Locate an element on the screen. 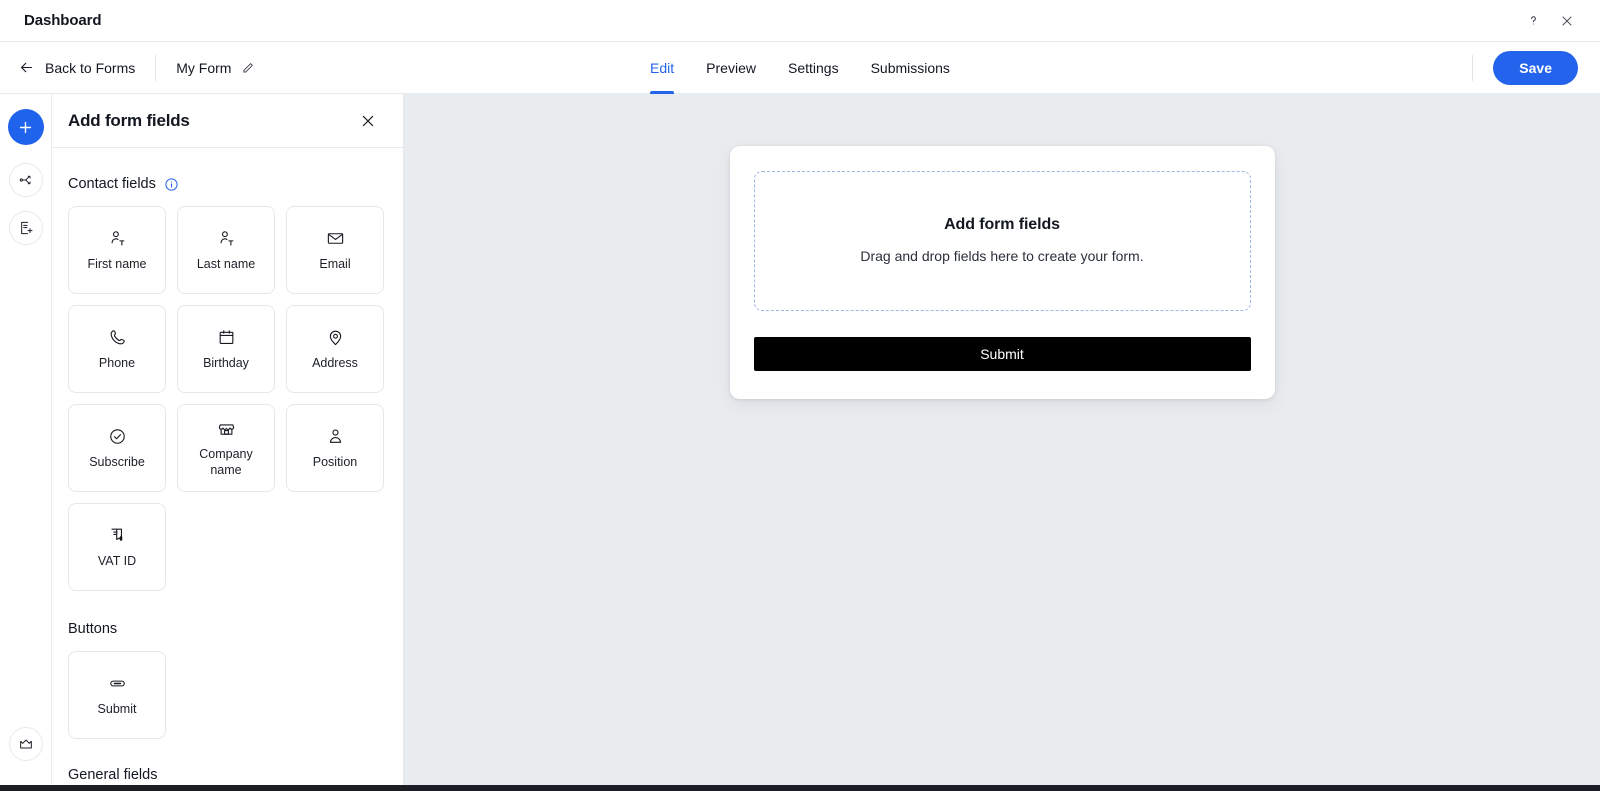 The height and width of the screenshot is (791, 1600). field-card-label: First name is located at coordinates (117, 264).